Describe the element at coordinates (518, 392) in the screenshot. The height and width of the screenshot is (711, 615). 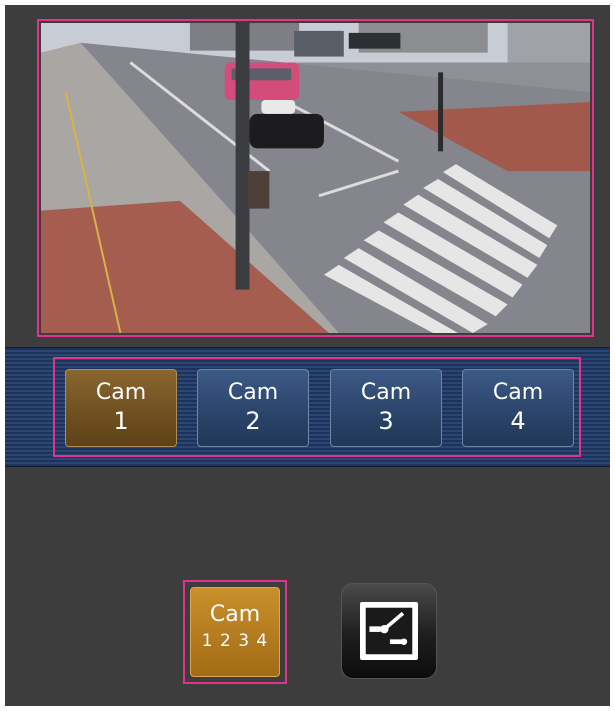
I see `cam-4-label: Cam` at that location.